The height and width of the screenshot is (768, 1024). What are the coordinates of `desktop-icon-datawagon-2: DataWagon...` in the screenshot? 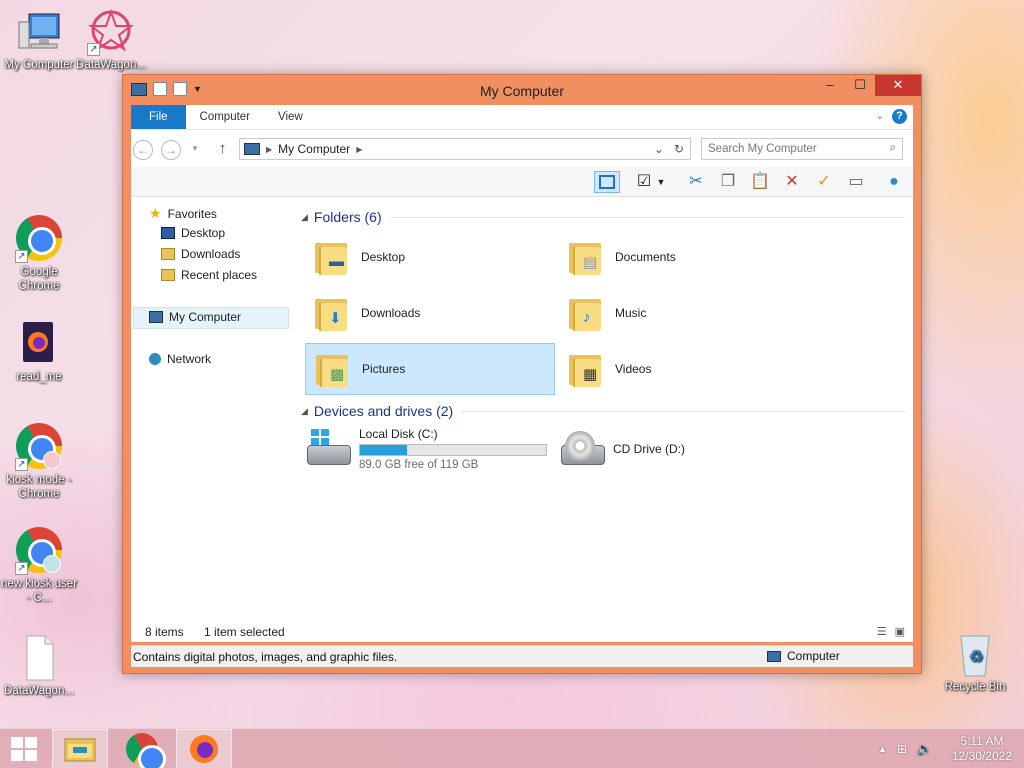 It's located at (39, 666).